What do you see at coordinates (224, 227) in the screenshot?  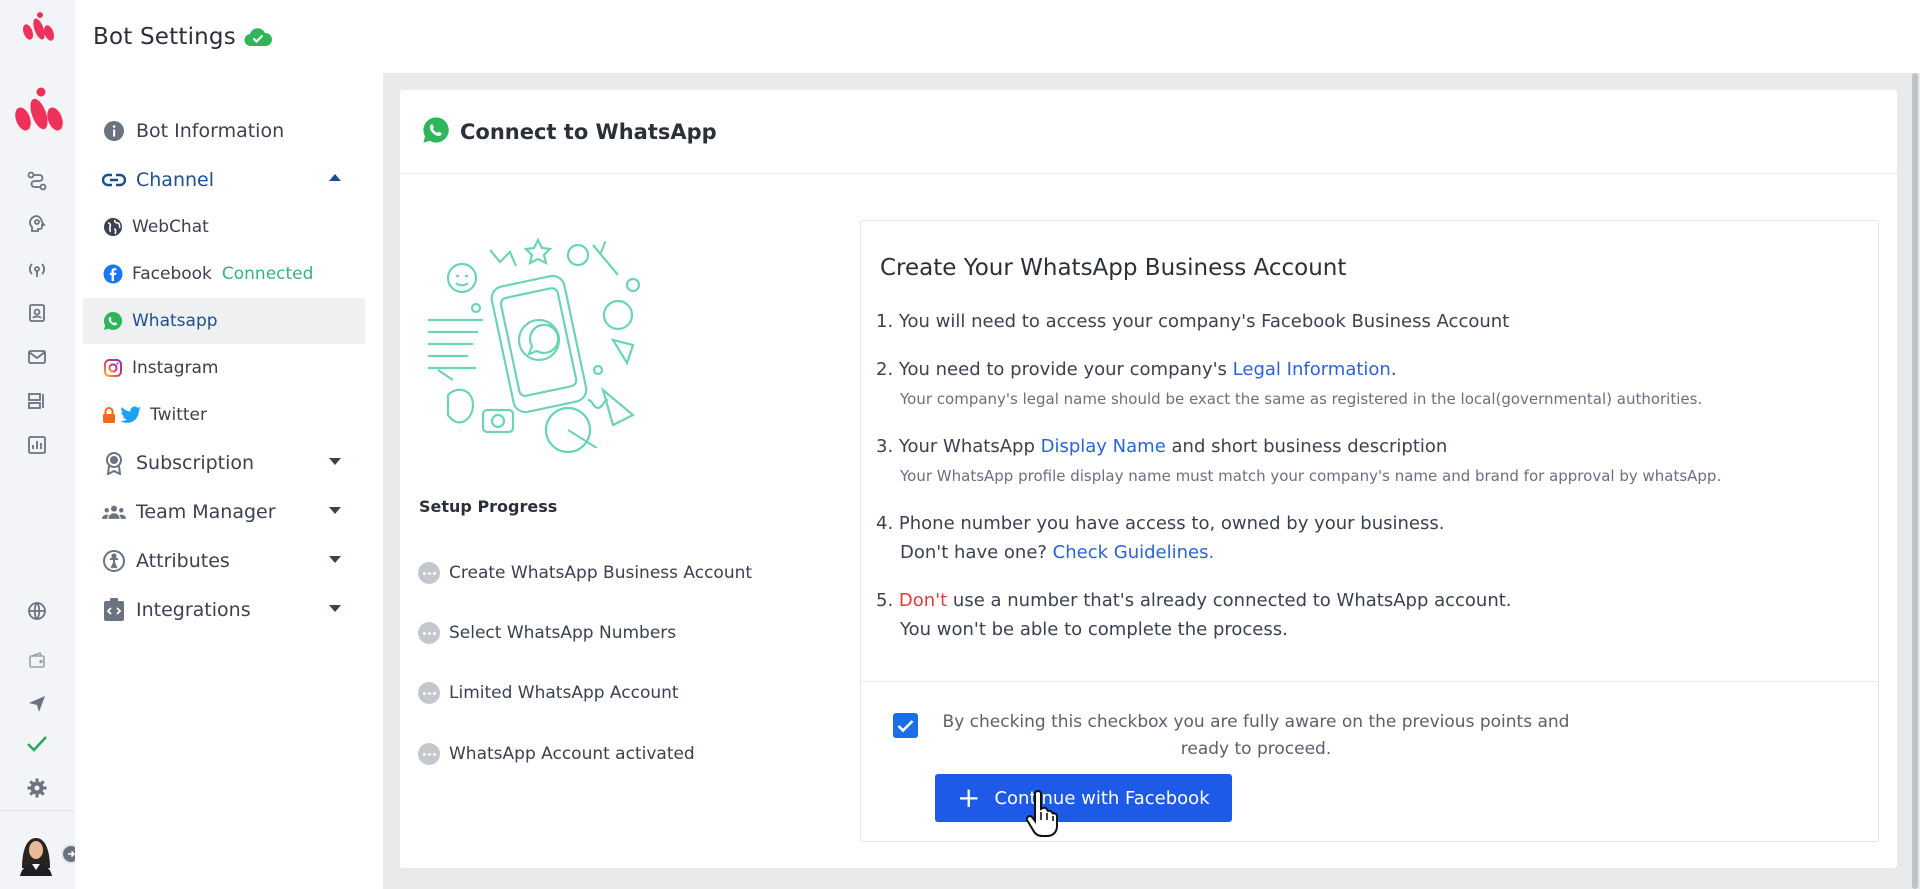 I see `sidebar-item-webchat: WebChat` at bounding box center [224, 227].